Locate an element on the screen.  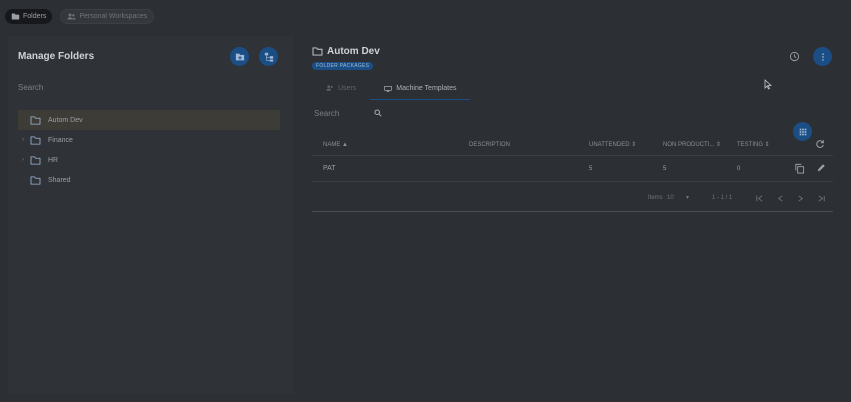
folder-tree: Autom Dev › Finance › HR Shared is located at coordinates (149, 150).